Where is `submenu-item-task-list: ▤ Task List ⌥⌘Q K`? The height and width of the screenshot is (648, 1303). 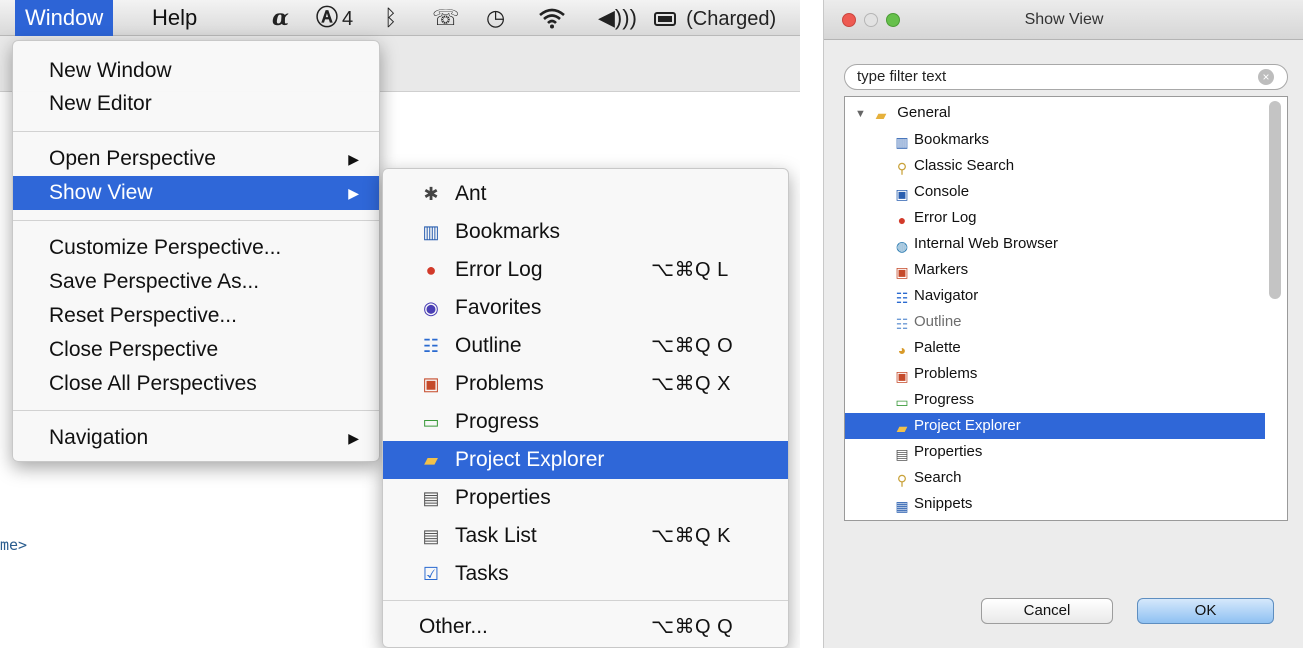 submenu-item-task-list: ▤ Task List ⌥⌘Q K is located at coordinates (585, 536).